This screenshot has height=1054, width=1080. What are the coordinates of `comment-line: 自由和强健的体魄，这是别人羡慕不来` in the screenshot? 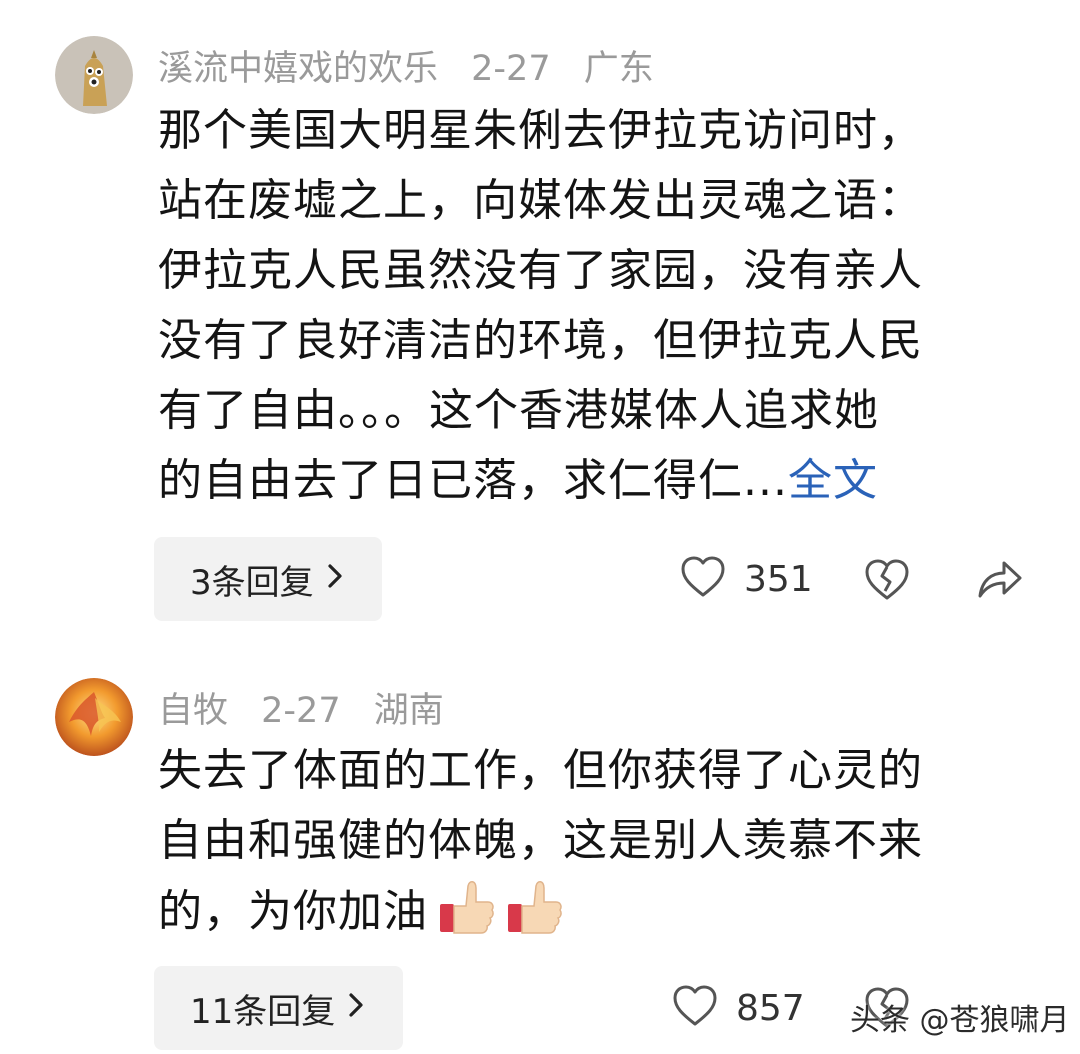 It's located at (540, 840).